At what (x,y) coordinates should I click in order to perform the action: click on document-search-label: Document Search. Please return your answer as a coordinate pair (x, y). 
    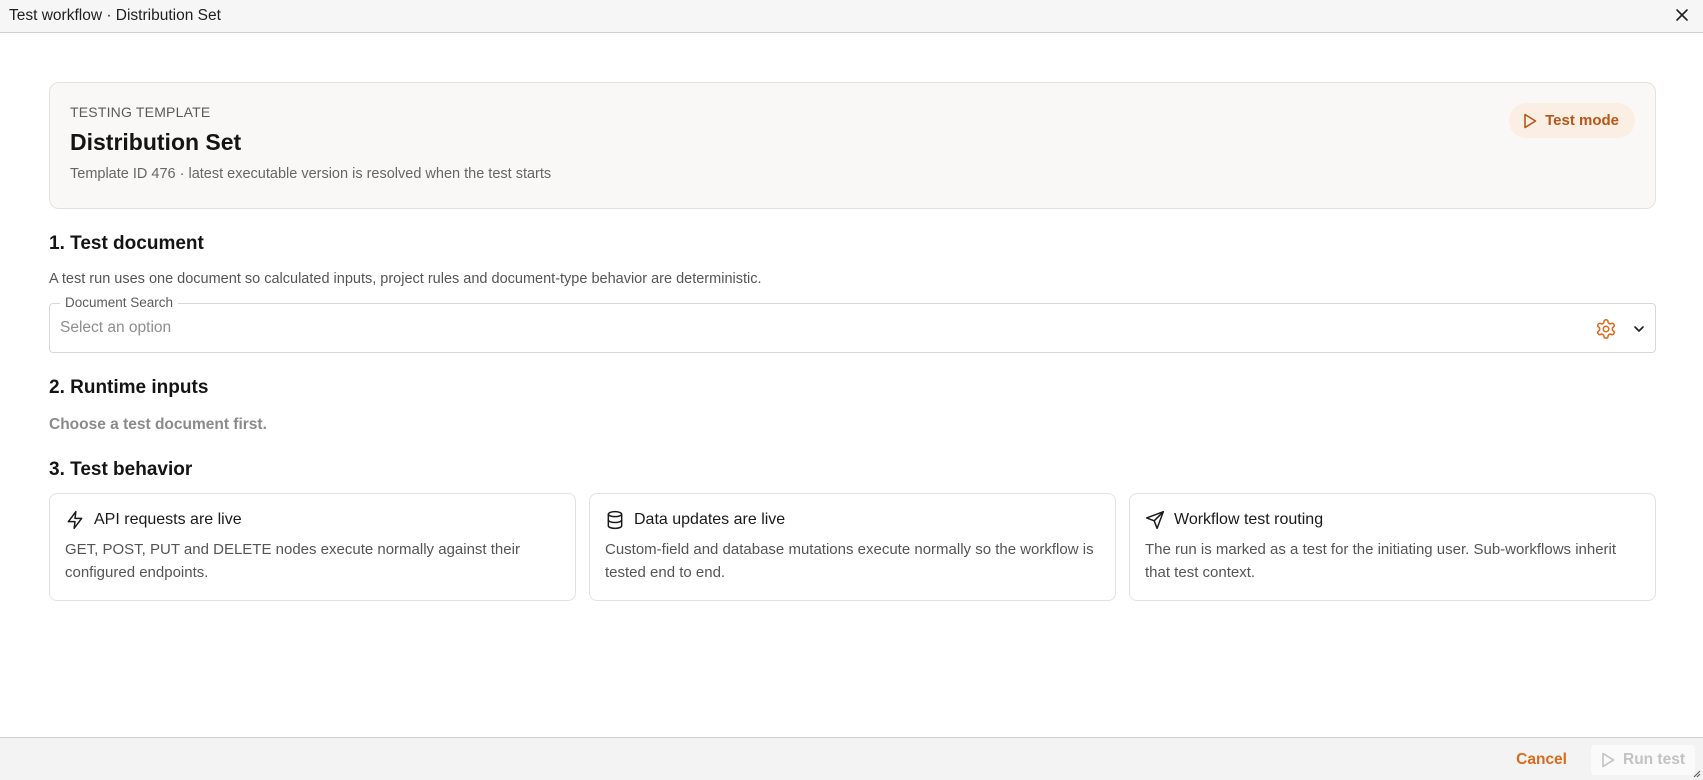
    Looking at the image, I should click on (119, 302).